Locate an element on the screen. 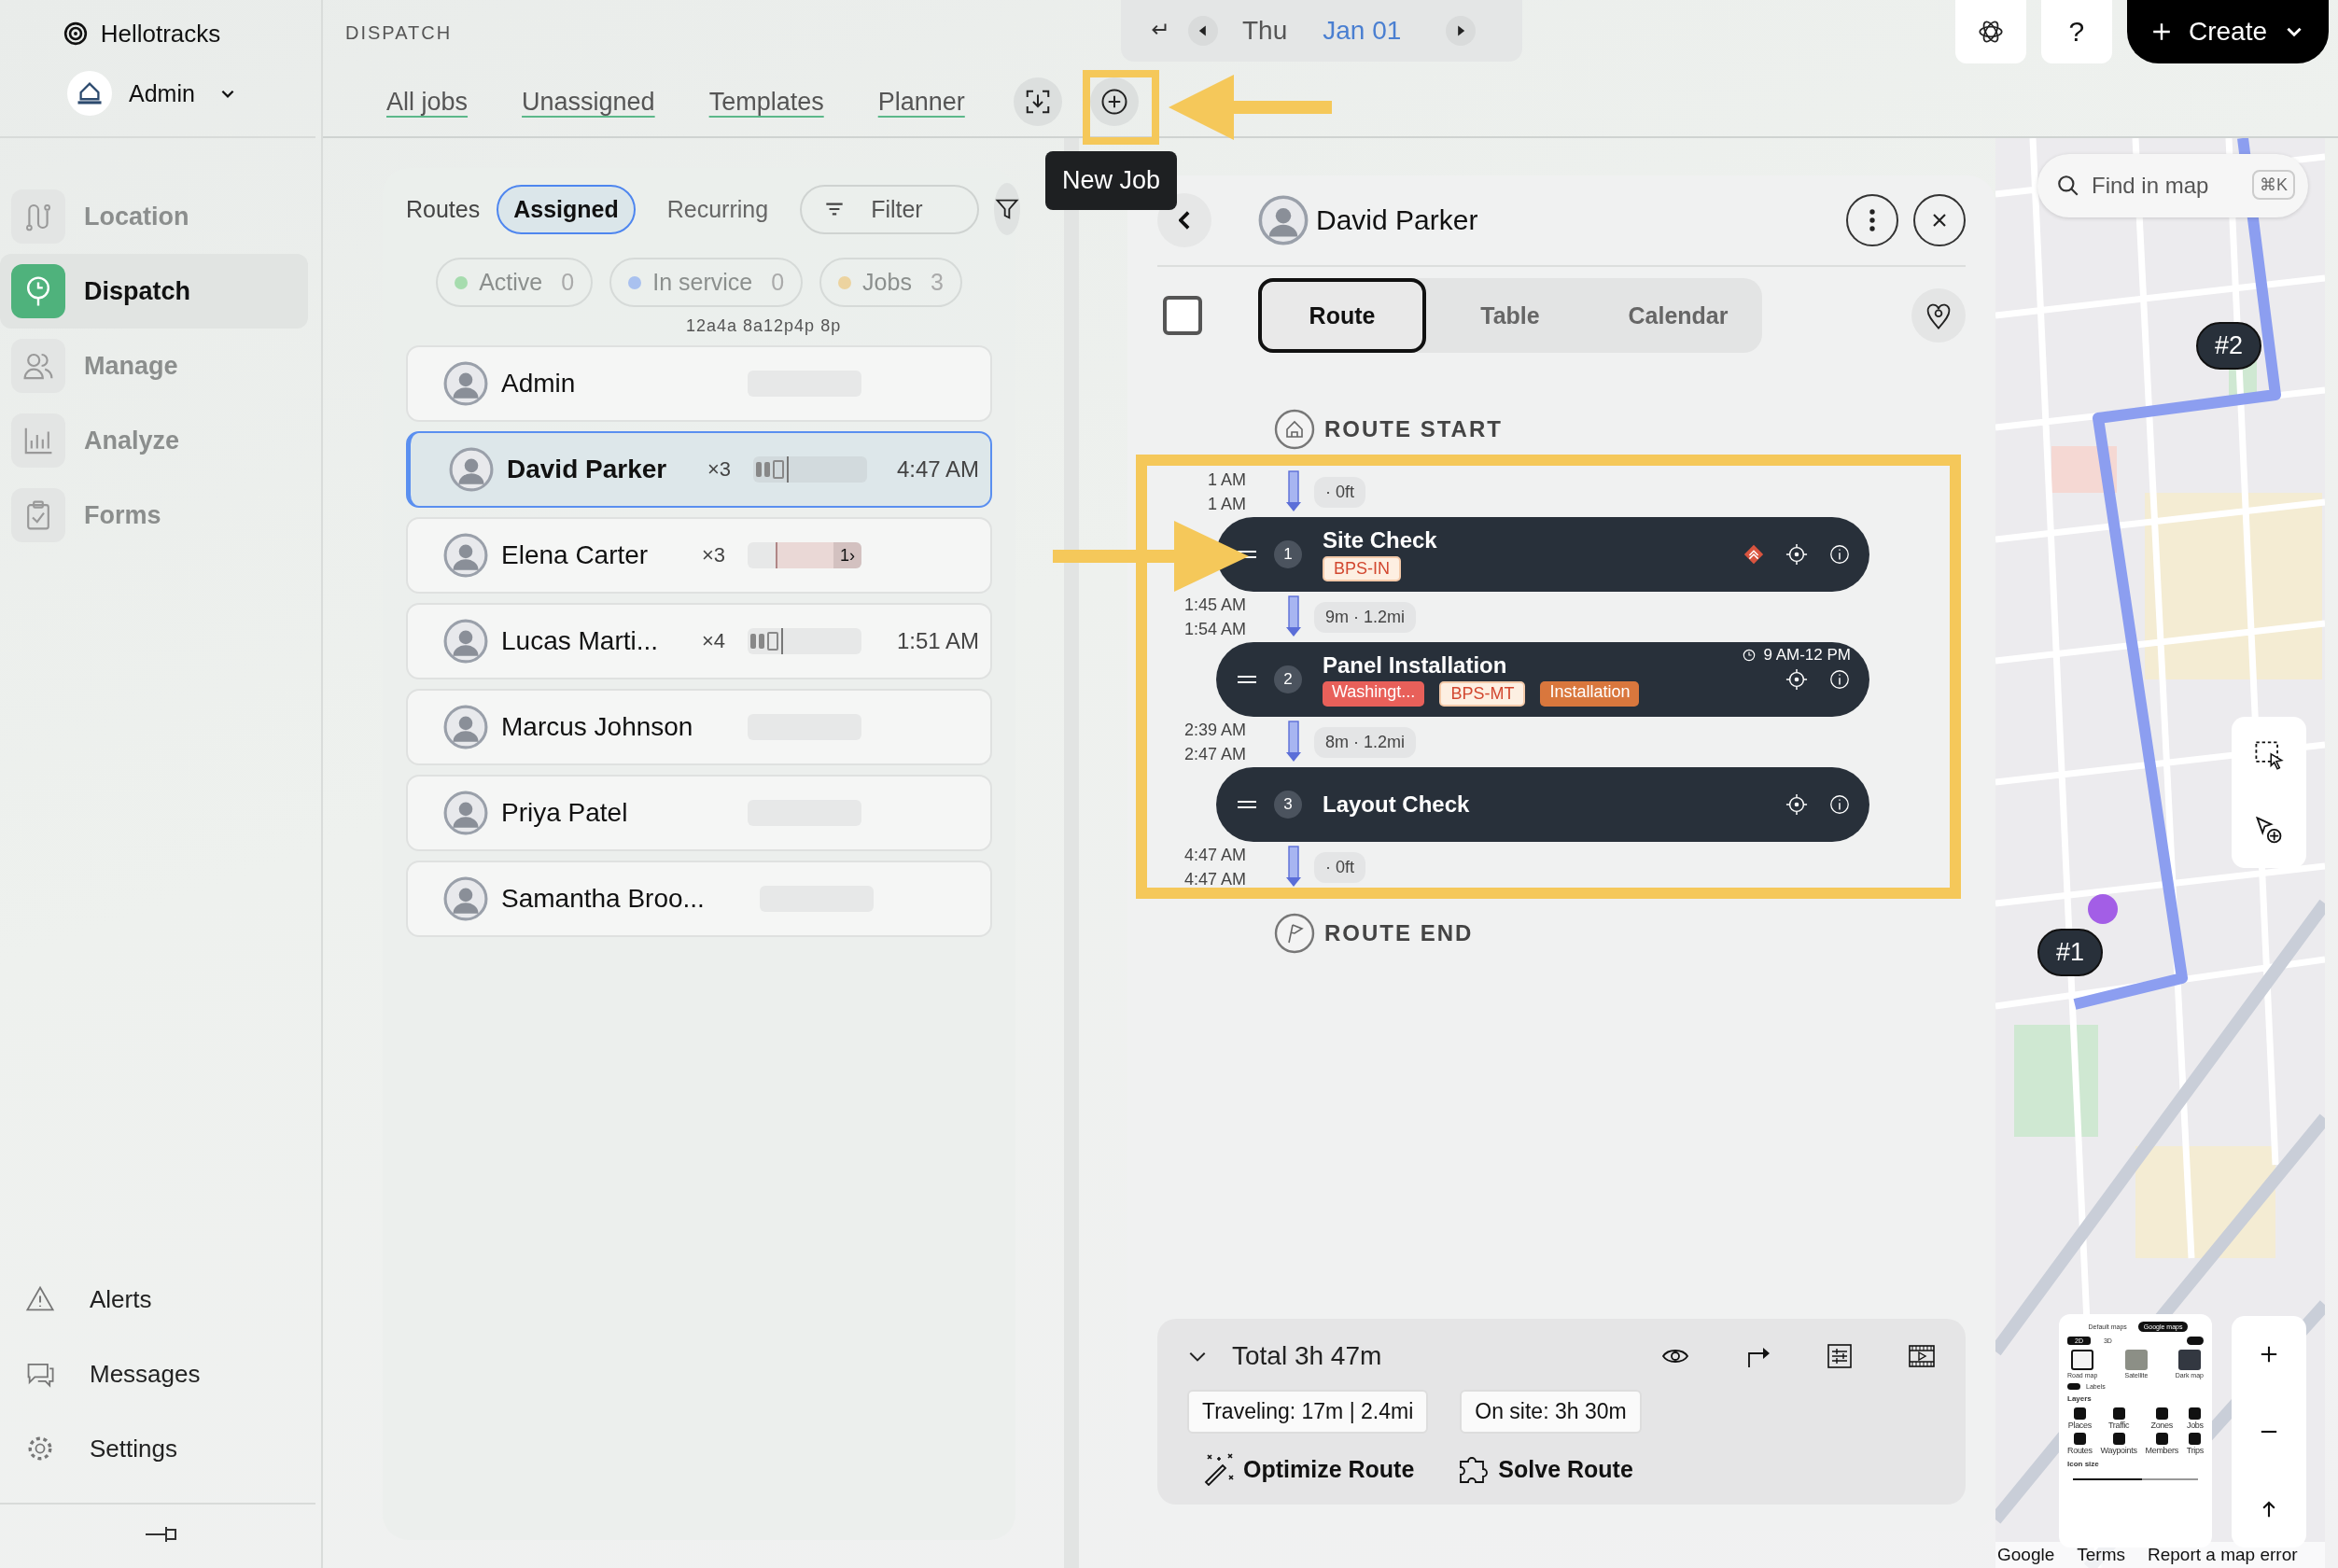 This screenshot has height=1568, width=2338. job-tag: BPS-IN is located at coordinates (1362, 568).